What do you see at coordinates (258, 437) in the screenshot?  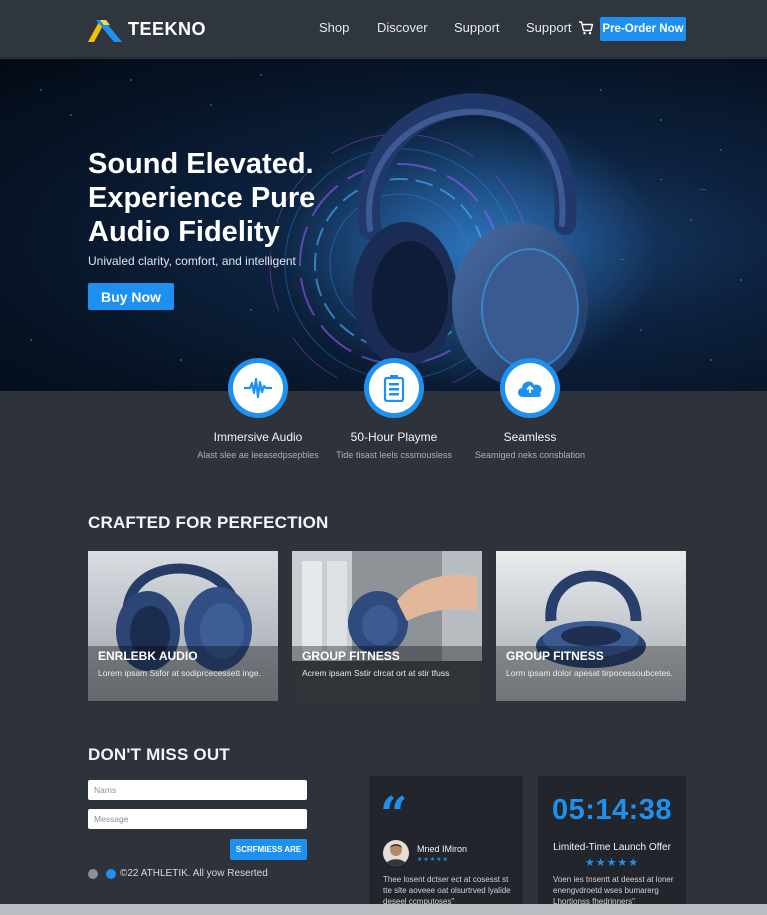 I see `feature-title: Immersive Audio` at bounding box center [258, 437].